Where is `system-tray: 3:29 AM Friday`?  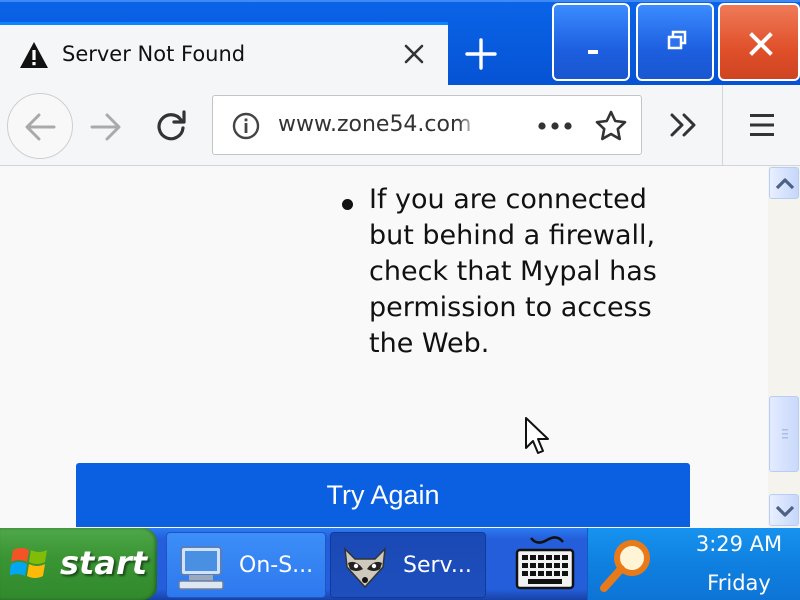
system-tray: 3:29 AM Friday is located at coordinates (693, 564).